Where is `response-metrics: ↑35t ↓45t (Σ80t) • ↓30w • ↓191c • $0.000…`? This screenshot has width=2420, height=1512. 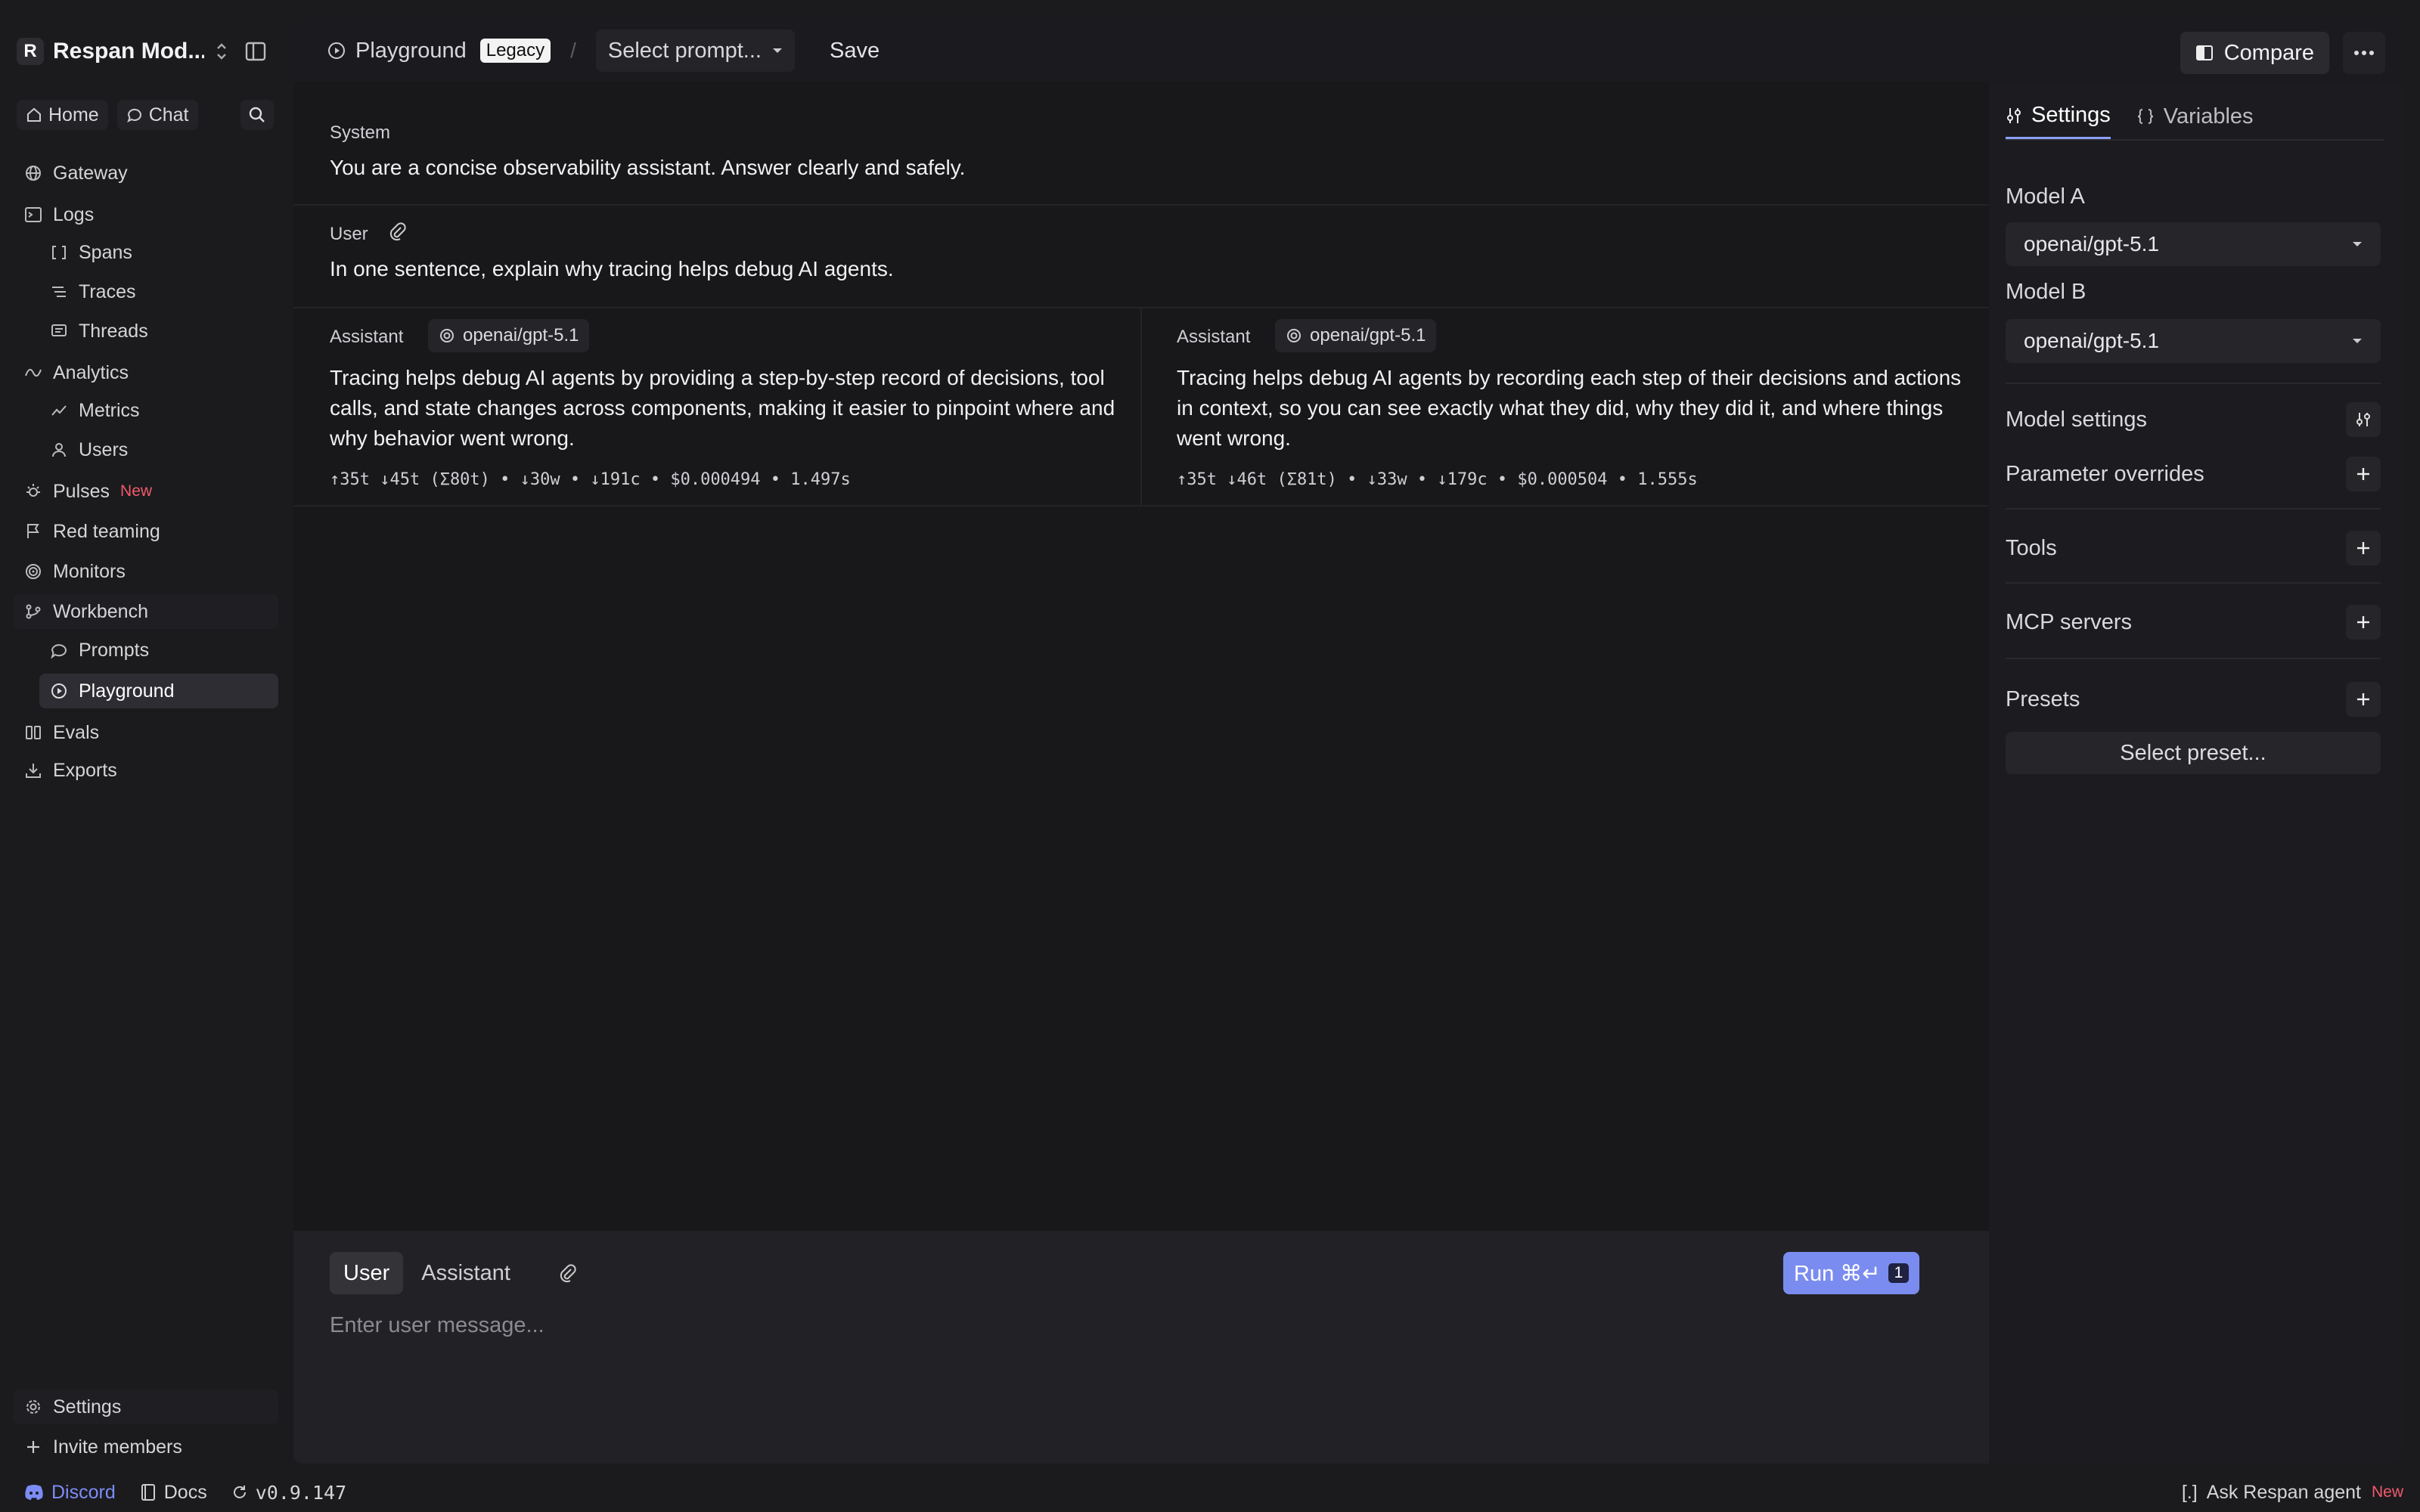 response-metrics: ↑35t ↓45t (Σ80t) • ↓30w • ↓191c • $0.000… is located at coordinates (590, 479).